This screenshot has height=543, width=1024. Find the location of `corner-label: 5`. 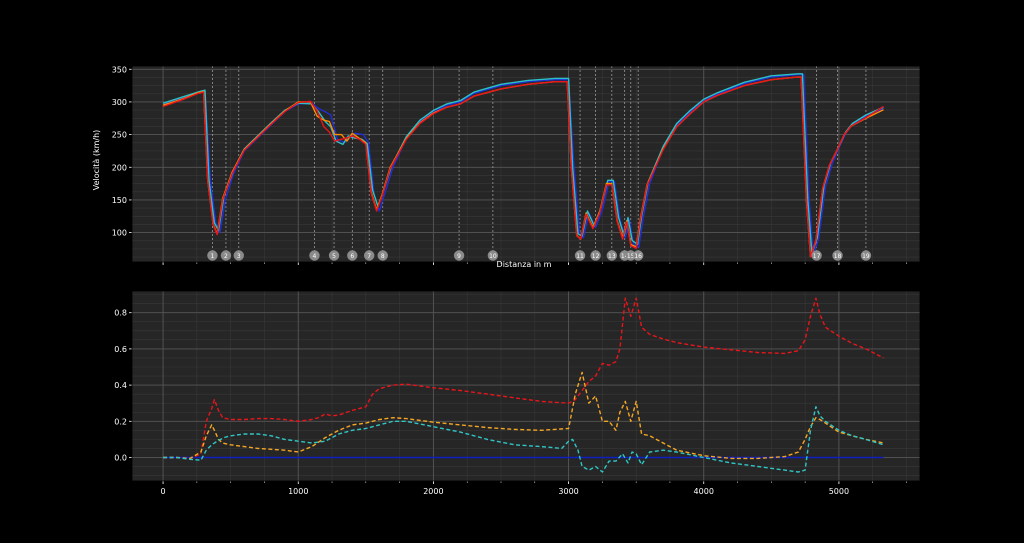

corner-label: 5 is located at coordinates (334, 256).